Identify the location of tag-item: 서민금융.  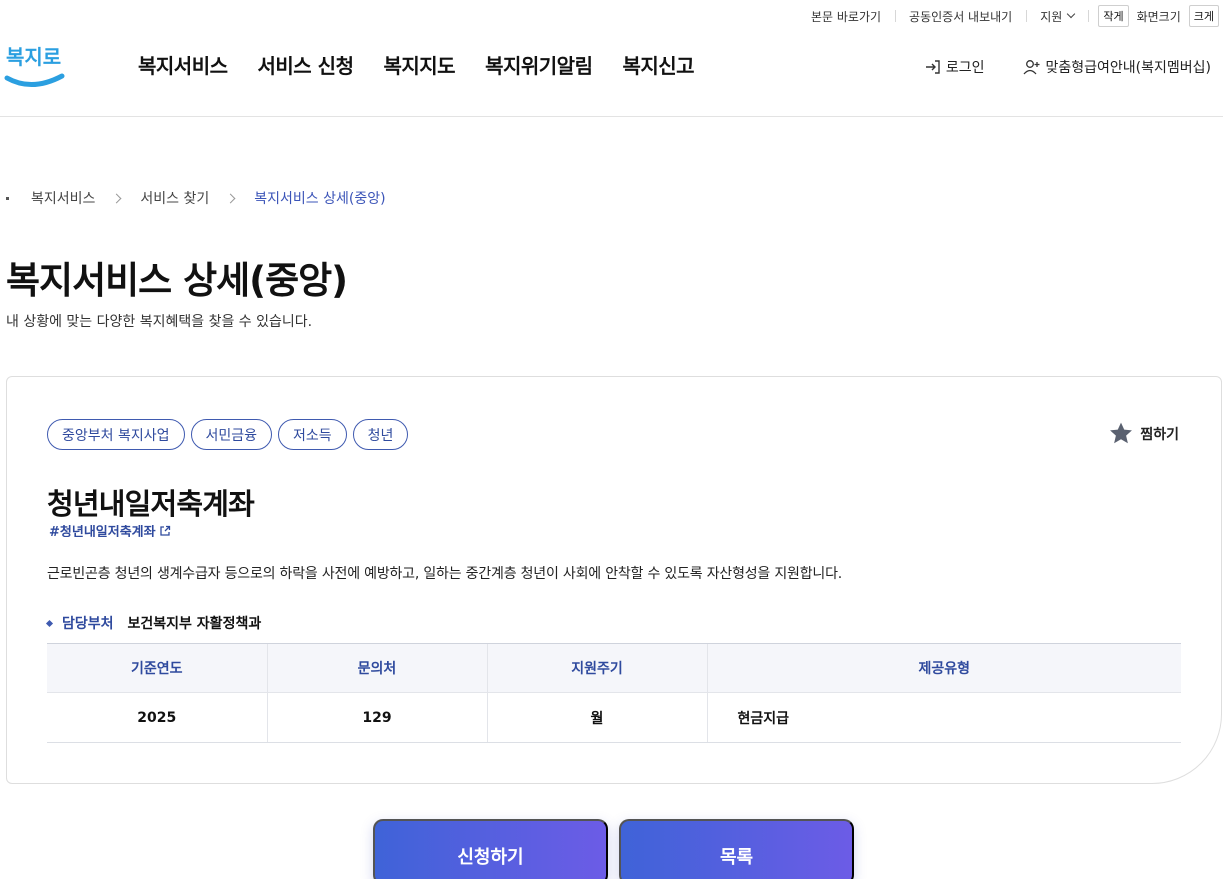
(231, 434).